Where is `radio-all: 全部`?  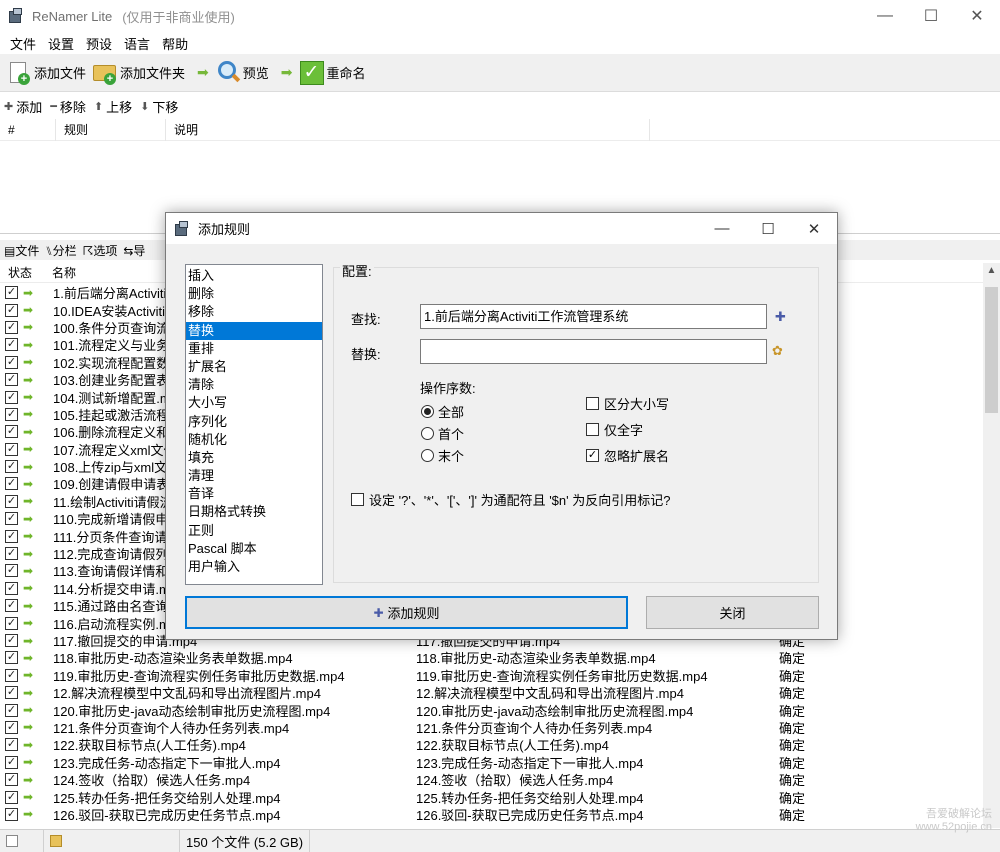
radio-all: 全部 is located at coordinates (442, 411).